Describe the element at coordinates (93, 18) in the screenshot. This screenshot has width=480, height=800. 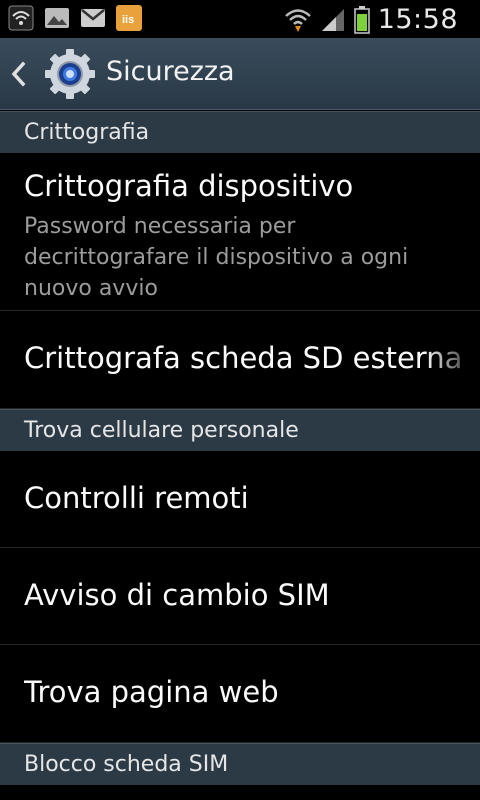
I see `gmail-icon` at that location.